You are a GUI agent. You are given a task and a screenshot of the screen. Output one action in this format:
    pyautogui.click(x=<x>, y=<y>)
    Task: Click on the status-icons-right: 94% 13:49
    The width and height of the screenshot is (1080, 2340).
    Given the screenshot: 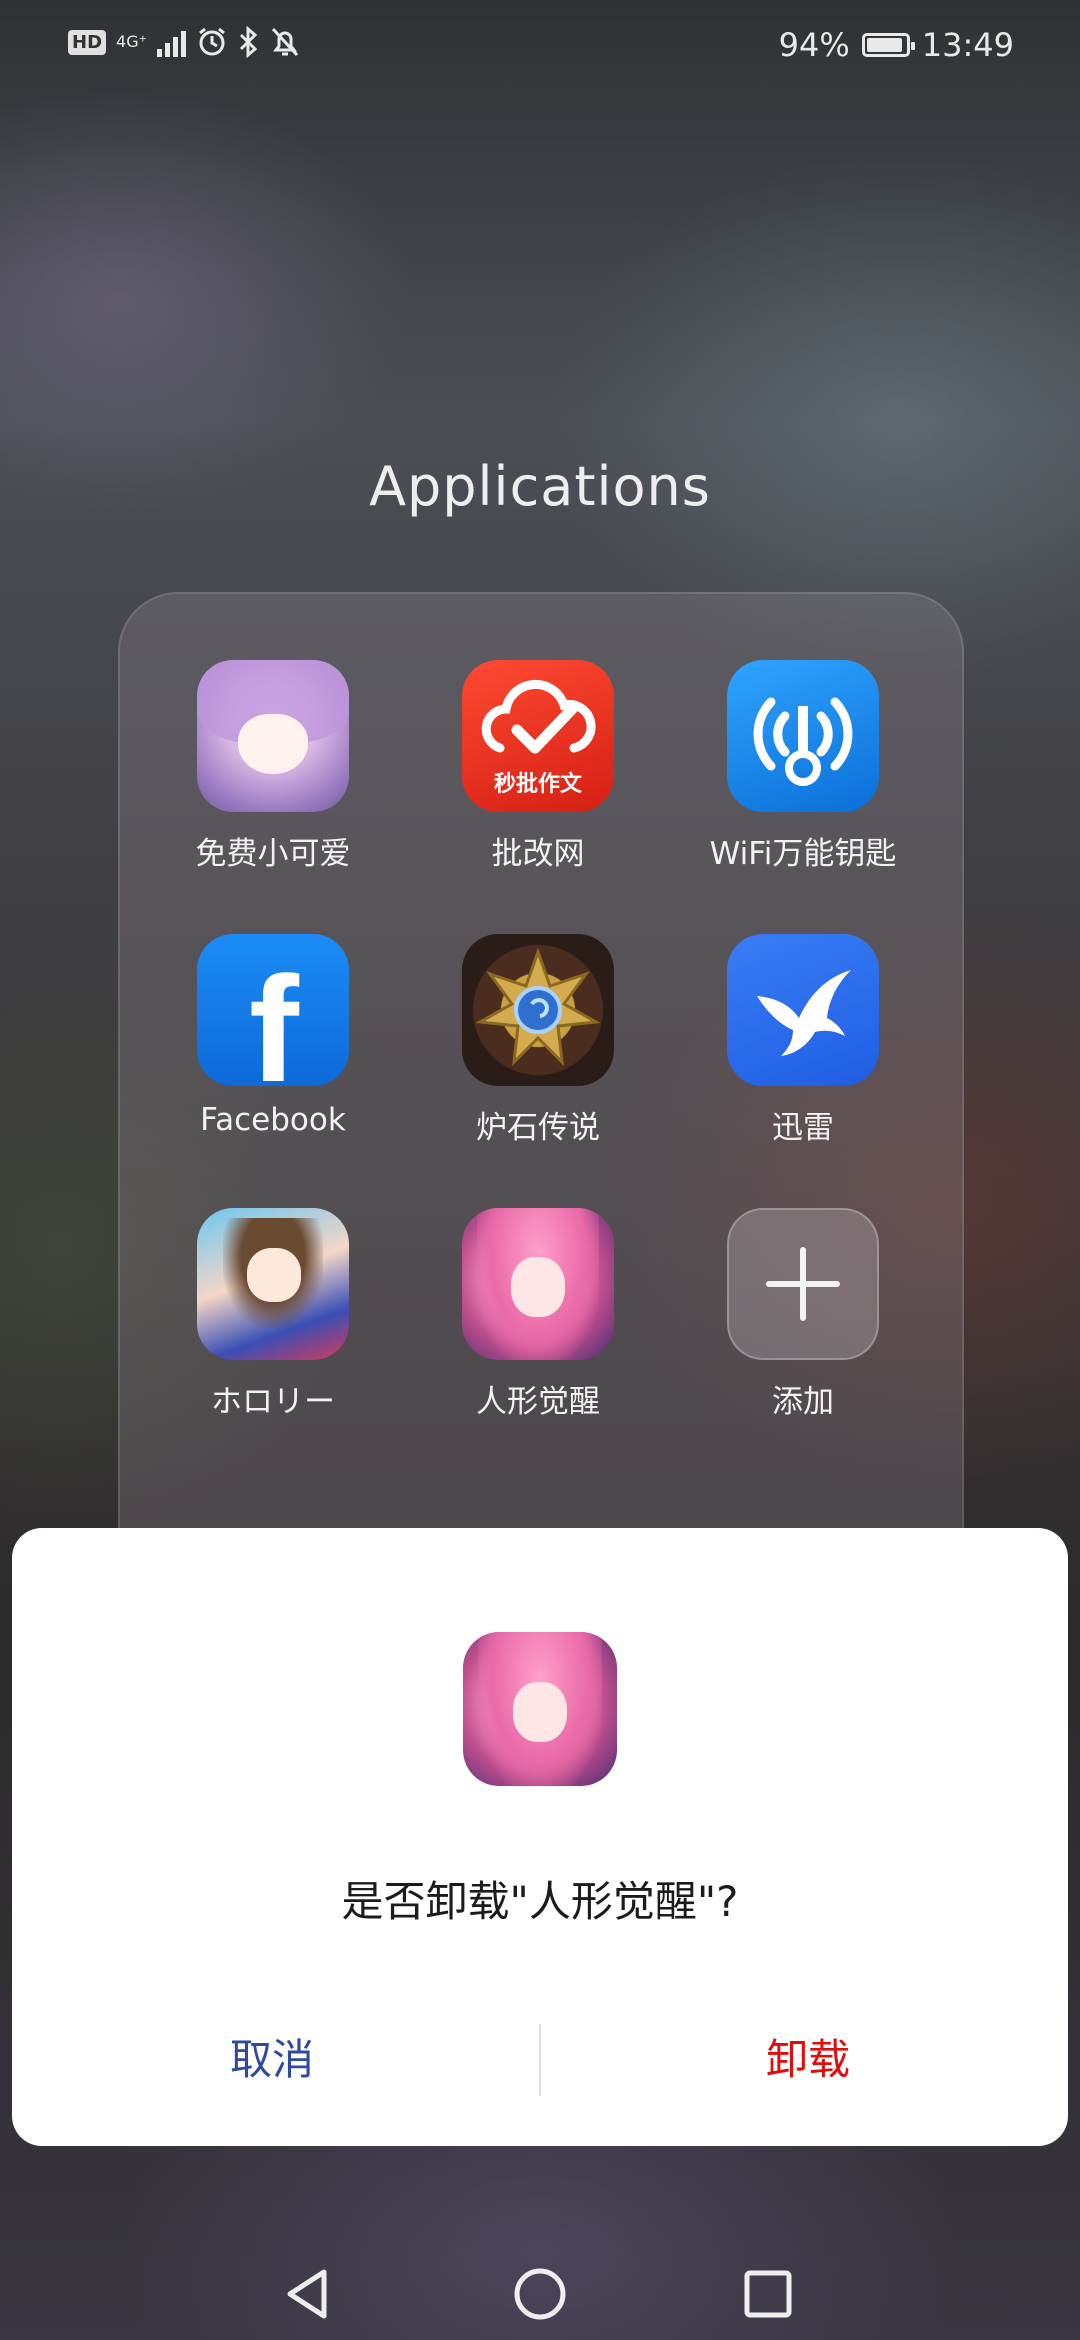 What is the action you would take?
    pyautogui.click(x=896, y=45)
    